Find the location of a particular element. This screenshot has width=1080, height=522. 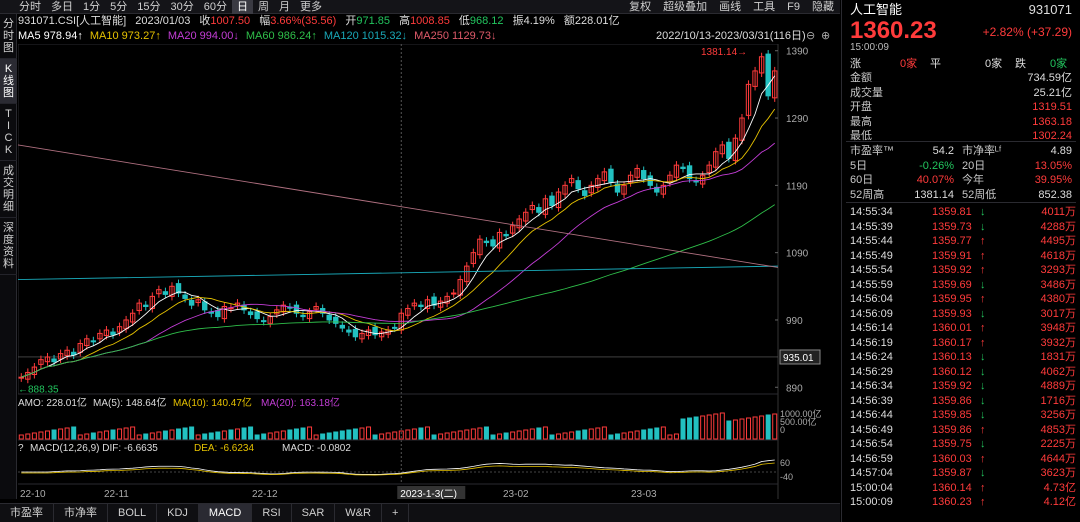

close-value: 1007.50 is located at coordinates (230, 21).